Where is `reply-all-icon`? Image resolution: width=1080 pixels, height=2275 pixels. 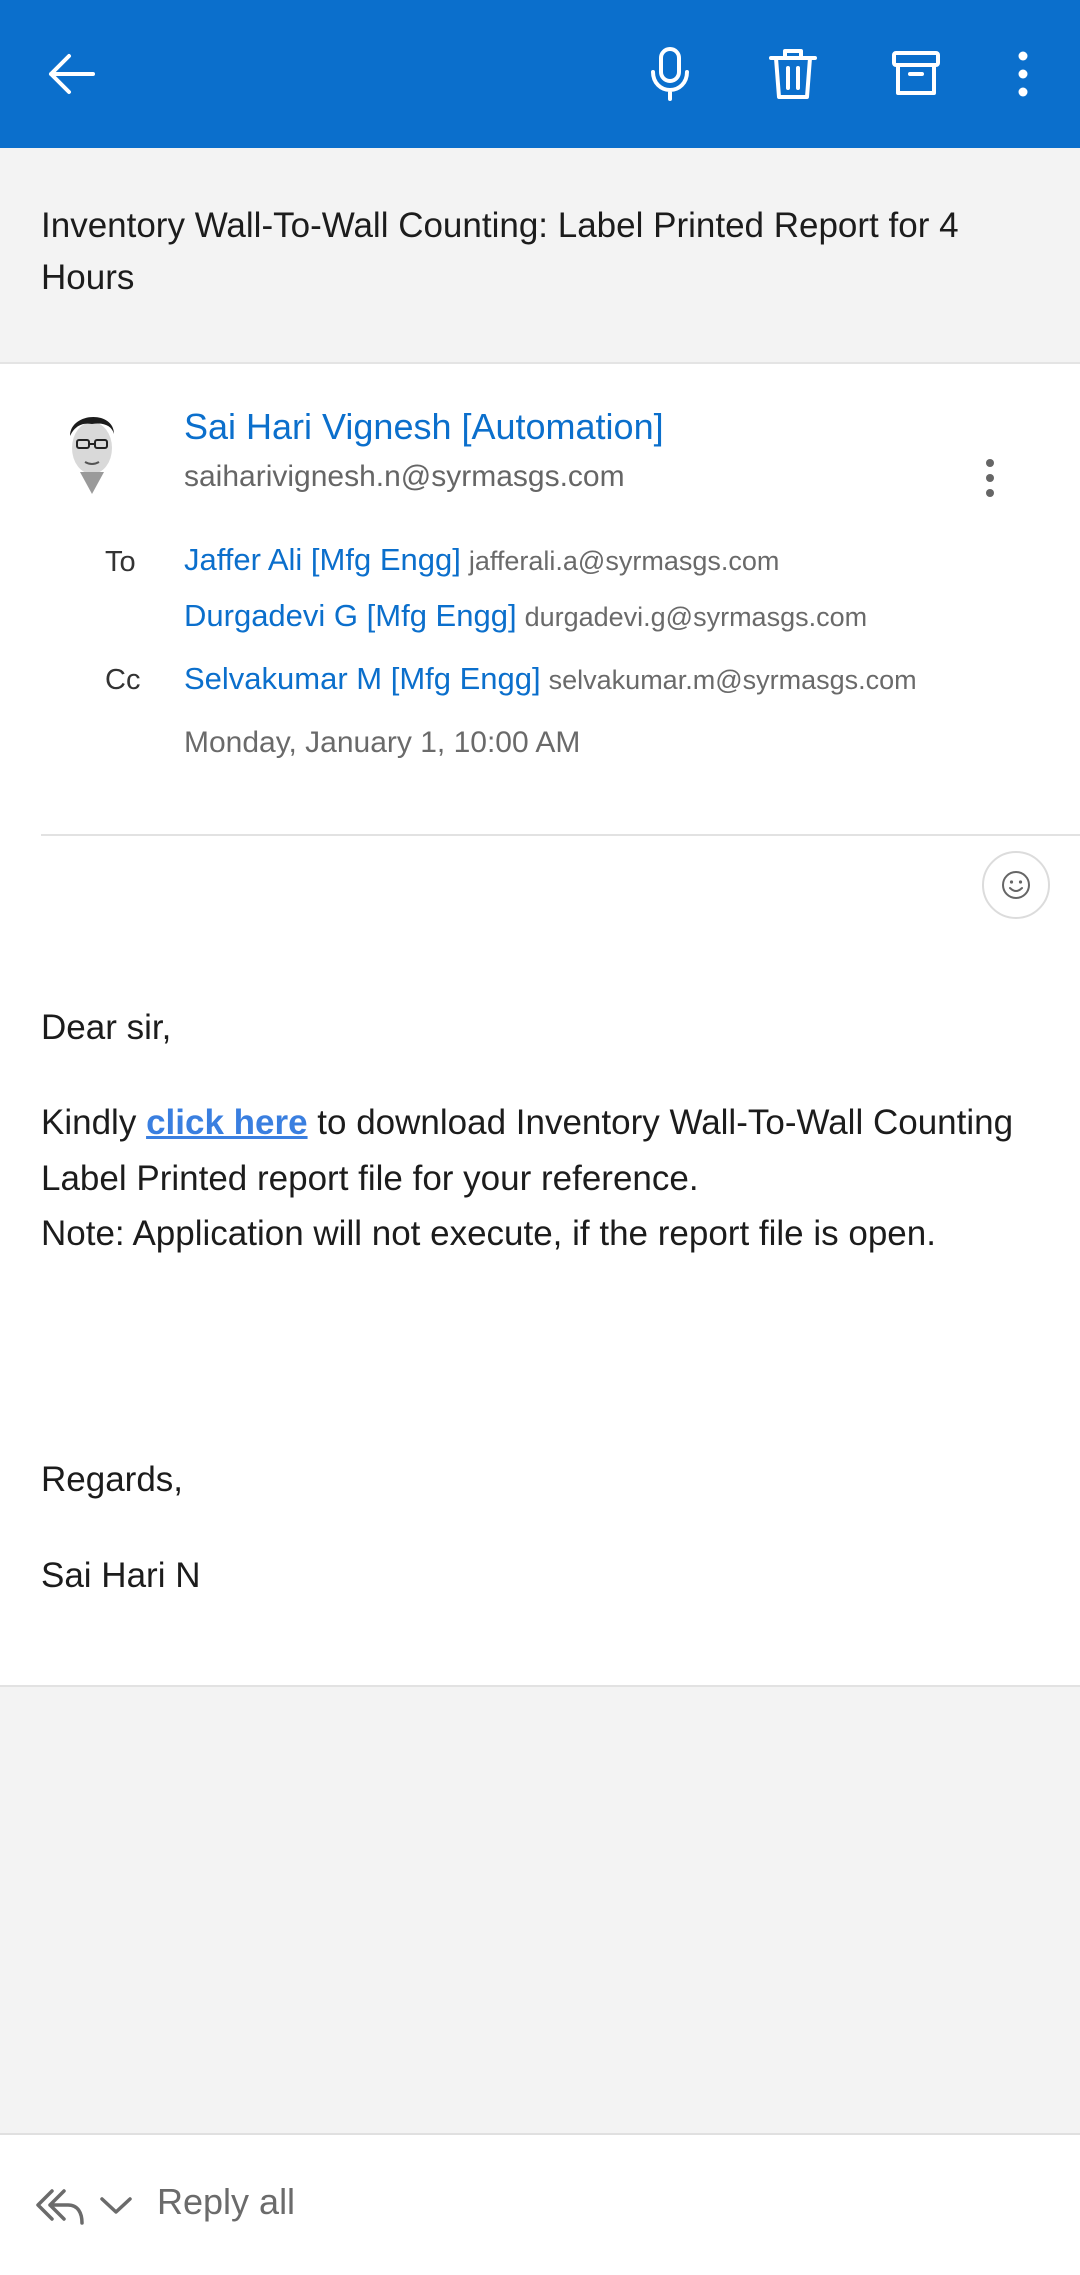 reply-all-icon is located at coordinates (60, 2205).